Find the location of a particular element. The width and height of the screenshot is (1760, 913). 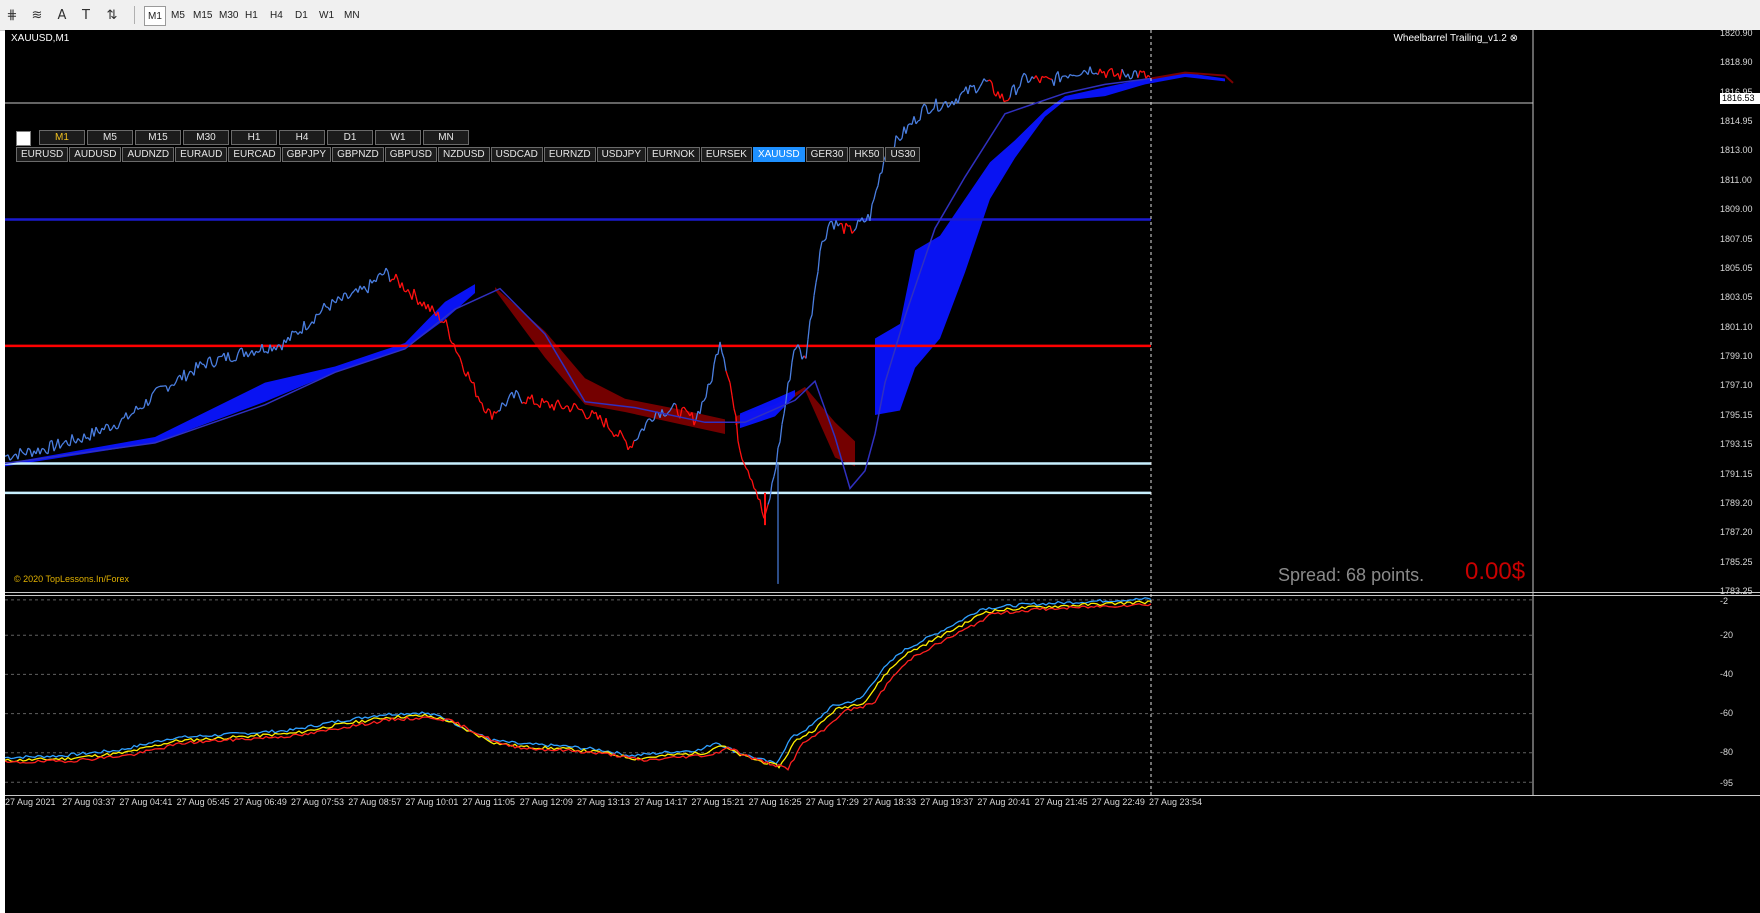

toolbar-timeframe-m5: M5 is located at coordinates (178, 15).